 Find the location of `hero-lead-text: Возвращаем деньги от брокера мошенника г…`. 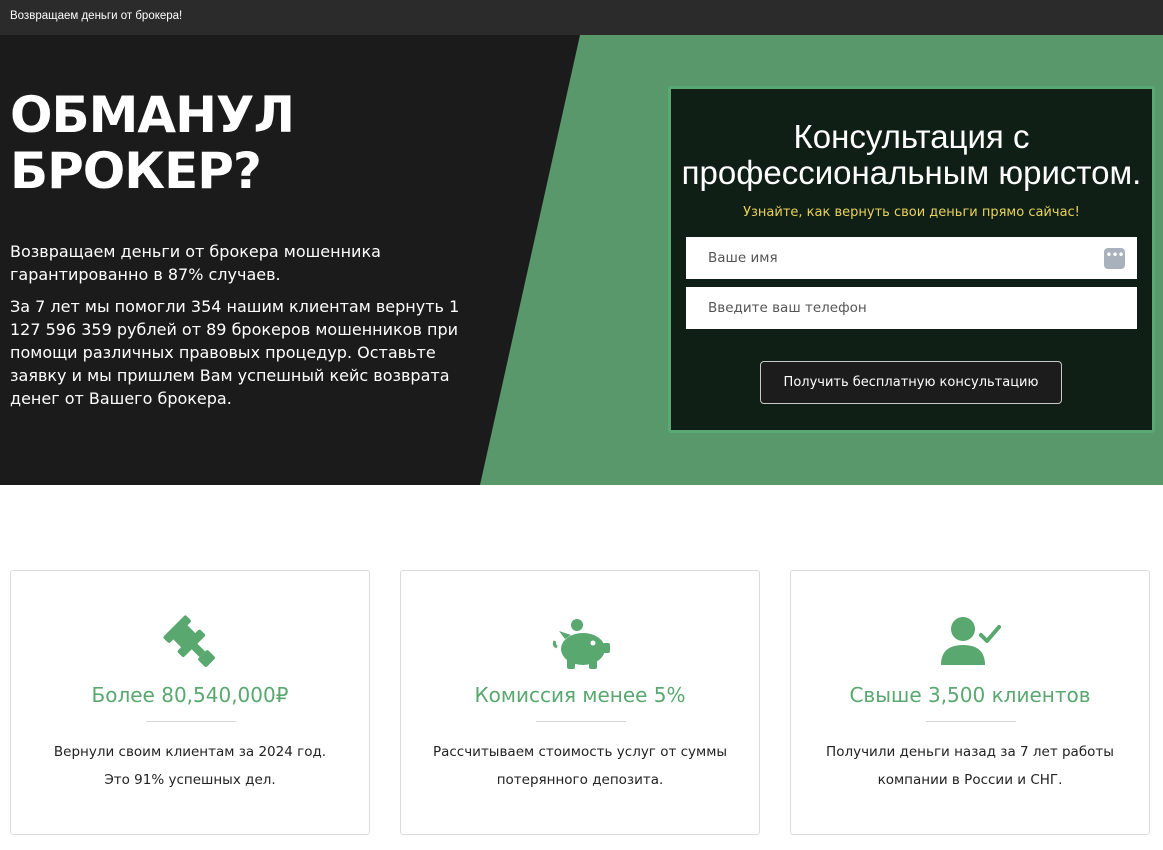

hero-lead-text: Возвращаем деньги от брокера мошенника г… is located at coordinates (195, 263).